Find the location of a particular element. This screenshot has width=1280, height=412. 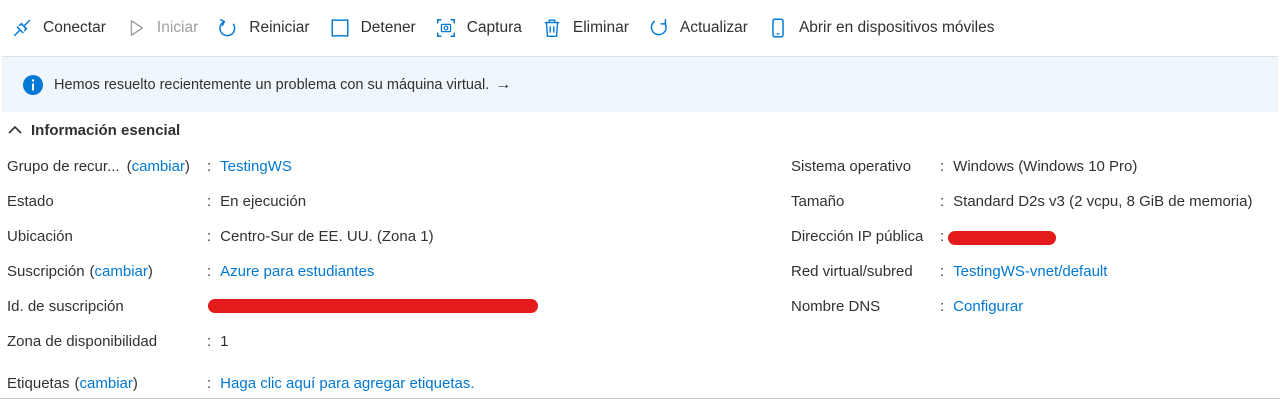

location-label: Ubicación is located at coordinates (40, 236).